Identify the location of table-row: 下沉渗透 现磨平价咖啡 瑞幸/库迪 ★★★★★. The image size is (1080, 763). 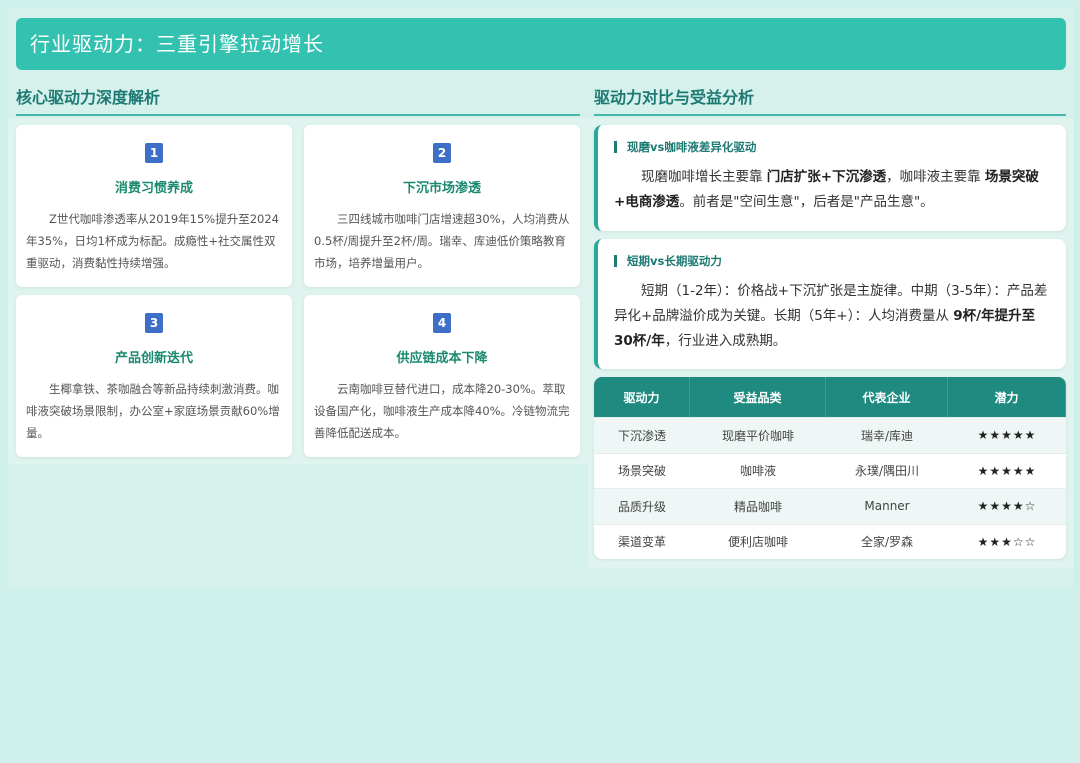
(830, 435).